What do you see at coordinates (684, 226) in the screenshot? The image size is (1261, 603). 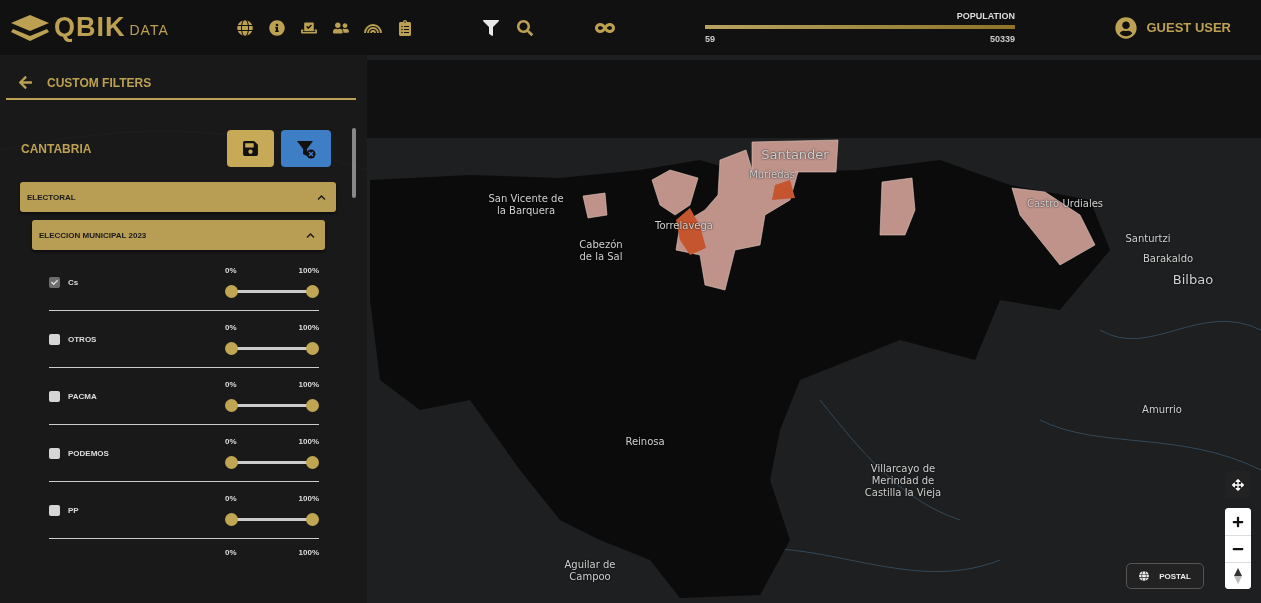 I see `map-place-label: Torrelavega` at bounding box center [684, 226].